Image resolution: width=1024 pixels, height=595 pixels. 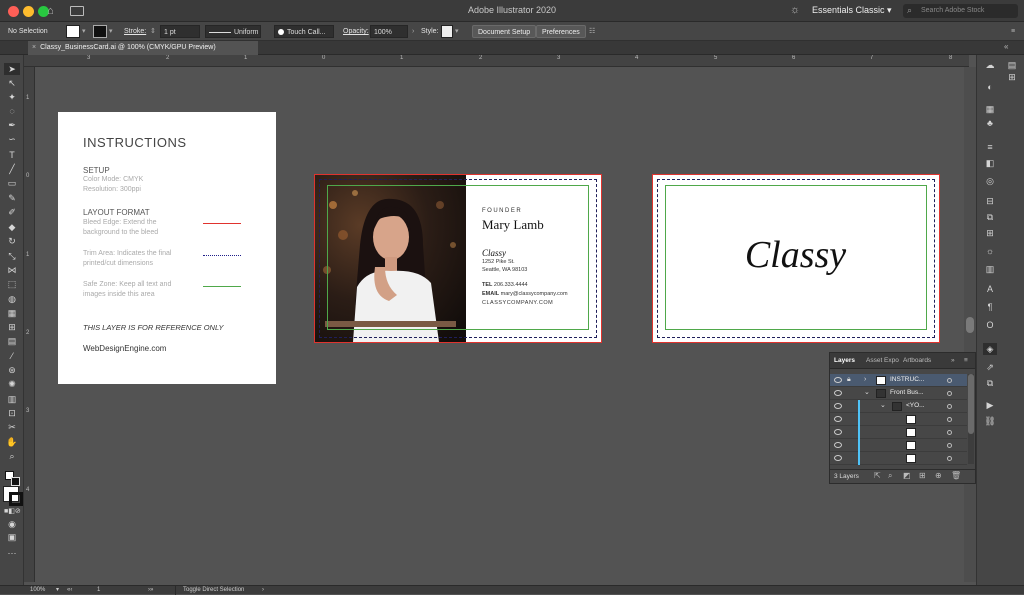 What do you see at coordinates (953, 360) in the screenshot?
I see `more-tabs-icon: »` at bounding box center [953, 360].